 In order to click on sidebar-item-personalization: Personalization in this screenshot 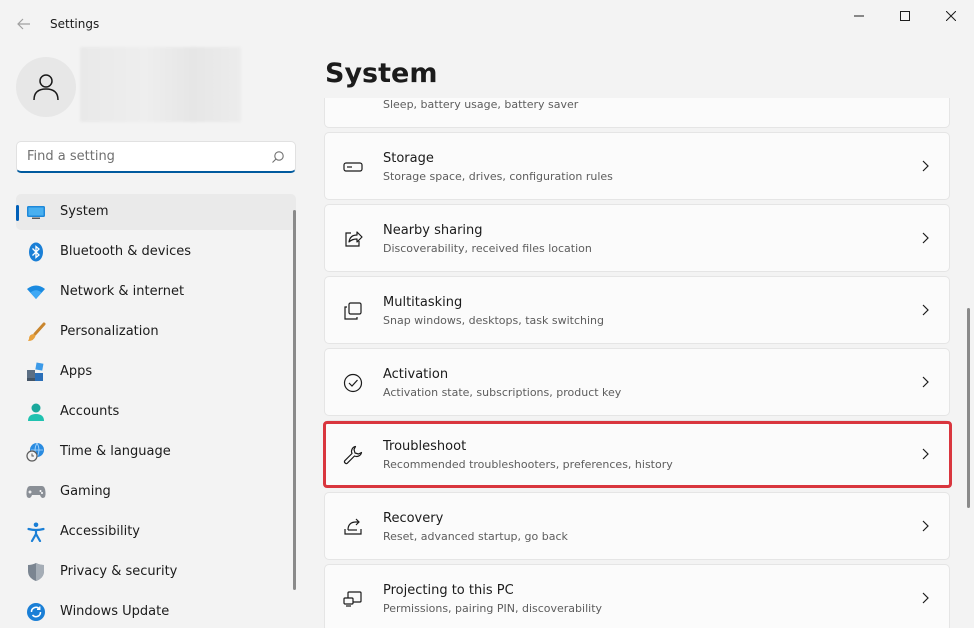, I will do `click(156, 332)`.